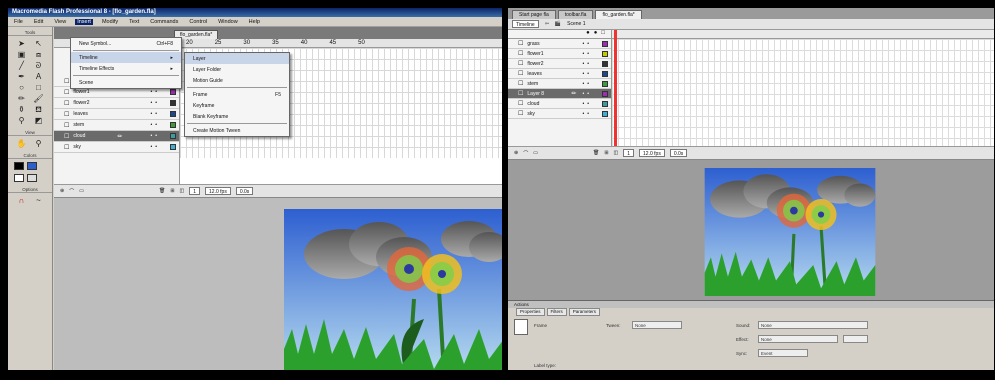  What do you see at coordinates (237, 94) in the screenshot?
I see `menu-item-frame: Frame F5` at bounding box center [237, 94].